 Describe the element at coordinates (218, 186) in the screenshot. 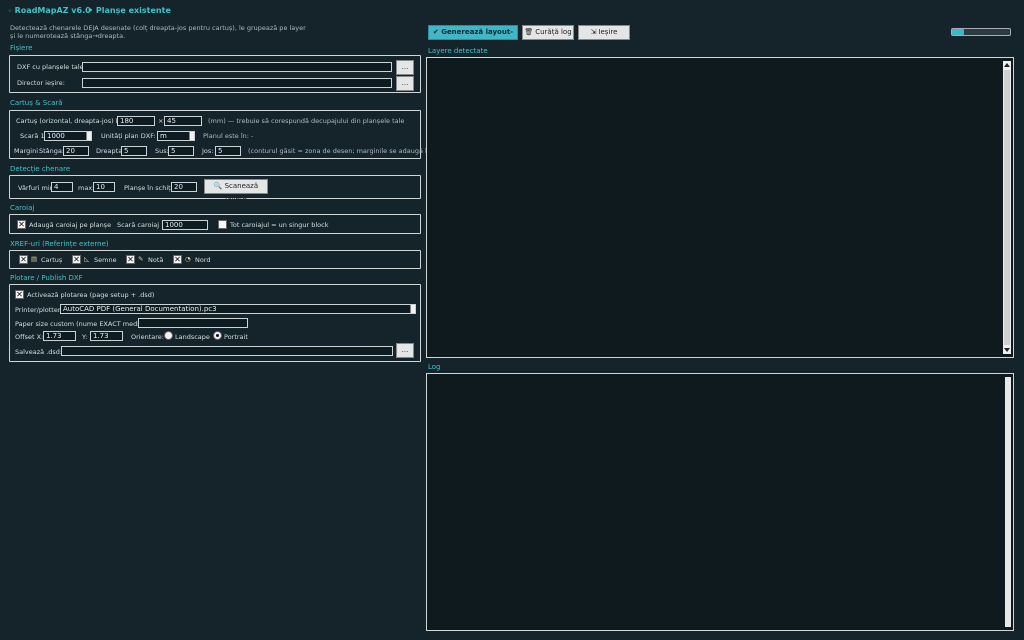

I see `magnifier-icon: 🔍` at that location.